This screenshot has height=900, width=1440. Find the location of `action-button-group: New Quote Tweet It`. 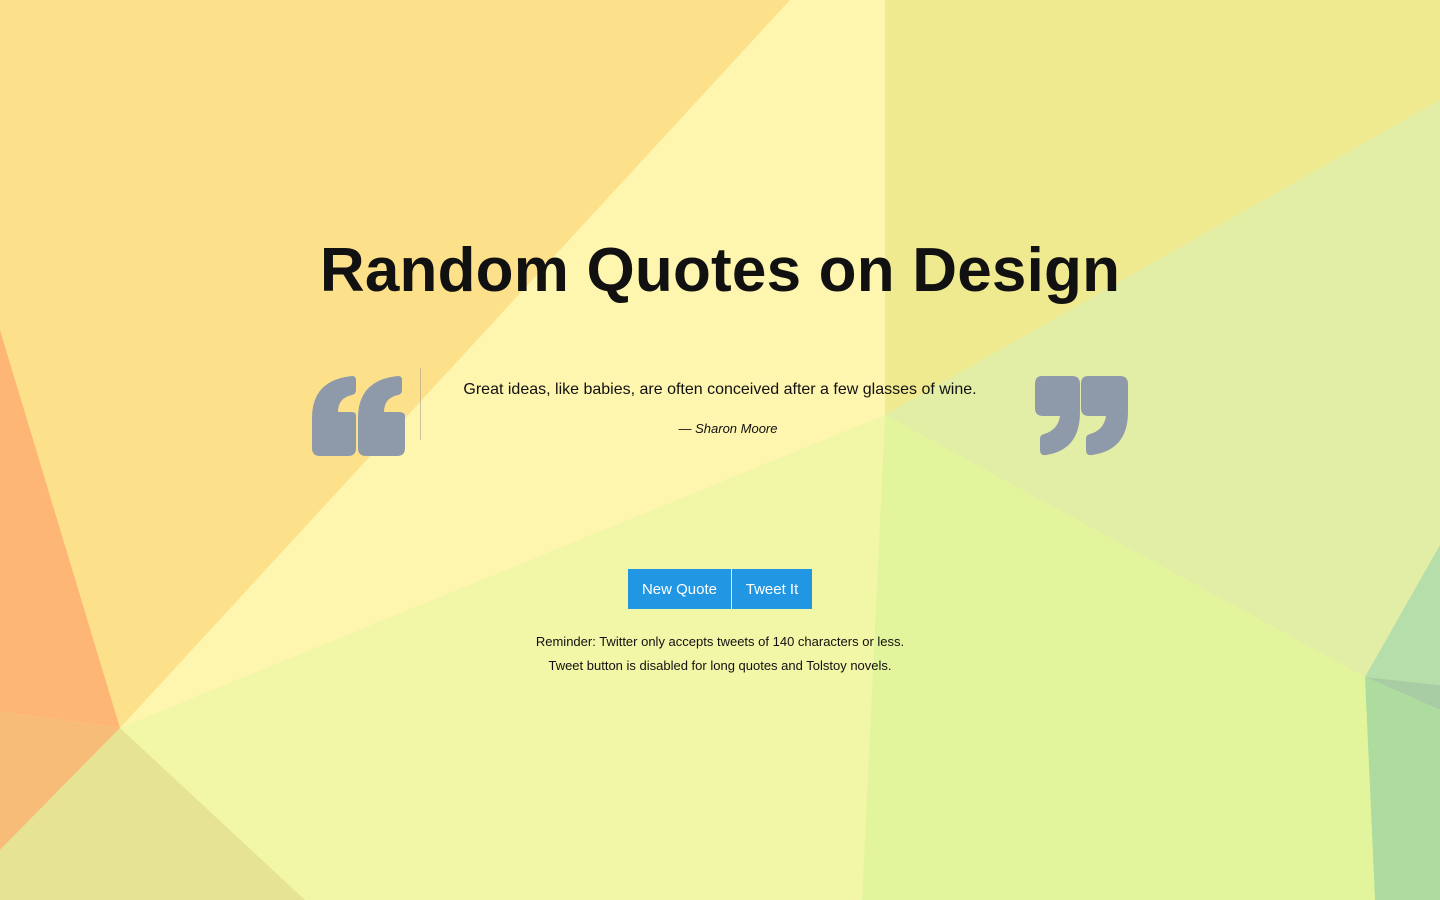

action-button-group: New Quote Tweet It is located at coordinates (720, 589).